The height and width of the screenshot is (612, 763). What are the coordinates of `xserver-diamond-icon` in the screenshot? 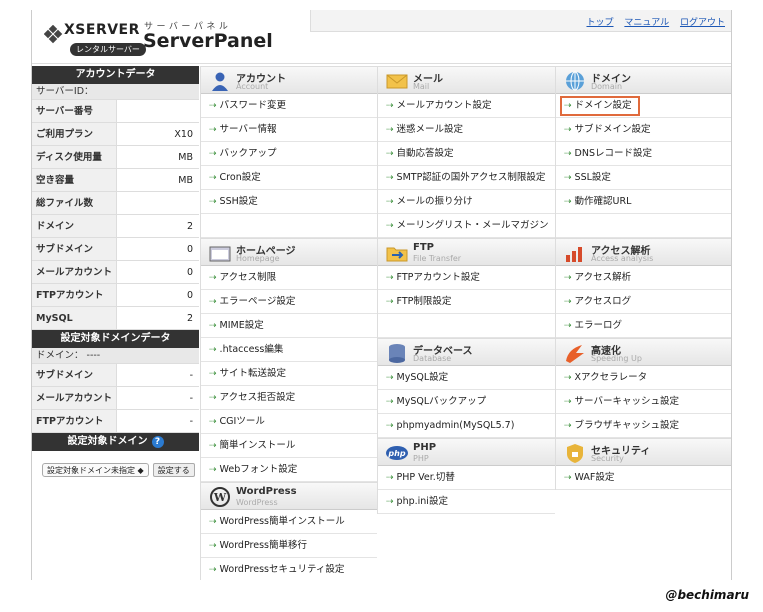 It's located at (53, 34).